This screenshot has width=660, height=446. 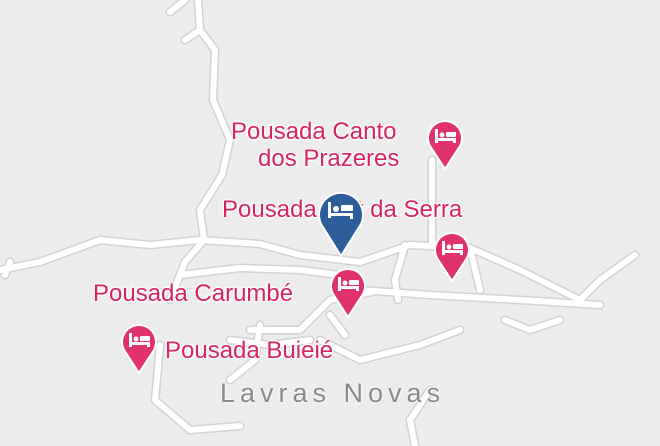 What do you see at coordinates (341, 222) in the screenshot?
I see `selected-location-pin` at bounding box center [341, 222].